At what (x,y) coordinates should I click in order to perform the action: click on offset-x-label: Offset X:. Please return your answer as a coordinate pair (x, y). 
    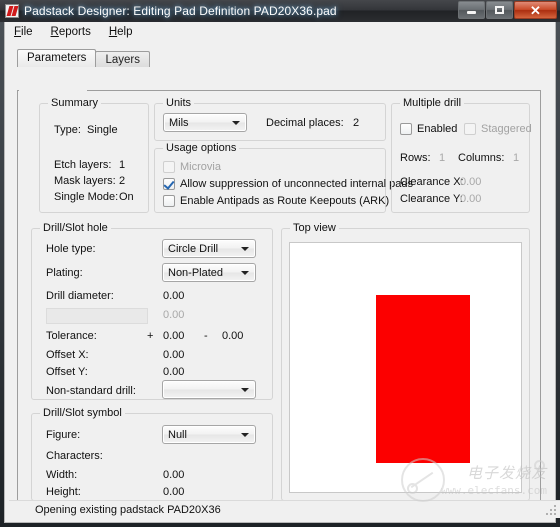
    Looking at the image, I should click on (67, 355).